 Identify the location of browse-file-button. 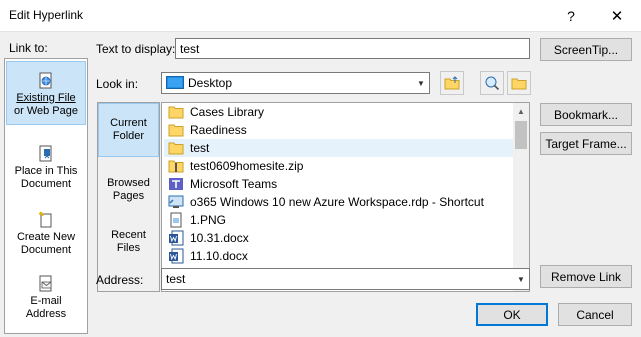
(519, 83).